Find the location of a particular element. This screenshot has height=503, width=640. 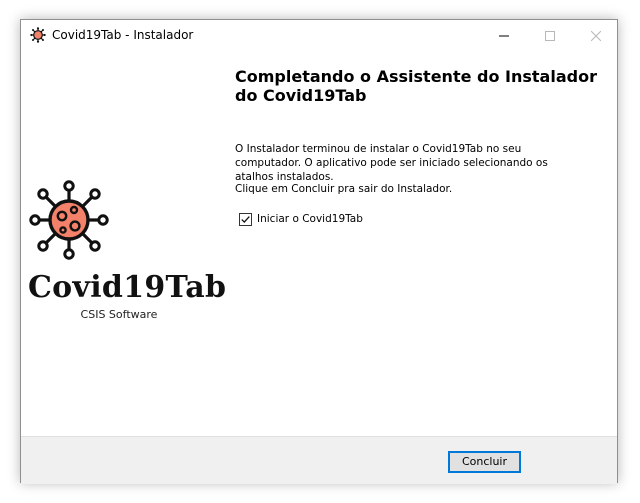

minimize-icon is located at coordinates (504, 35).